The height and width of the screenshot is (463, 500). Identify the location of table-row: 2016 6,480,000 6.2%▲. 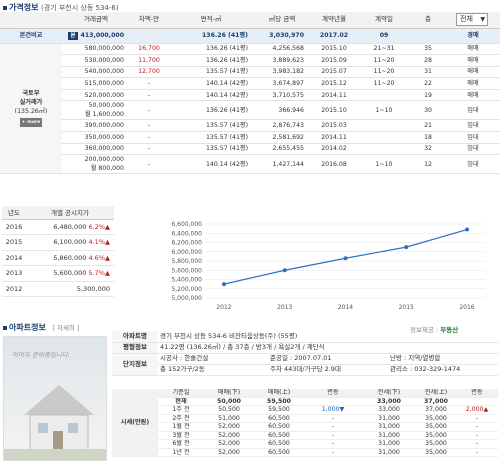
(58, 227).